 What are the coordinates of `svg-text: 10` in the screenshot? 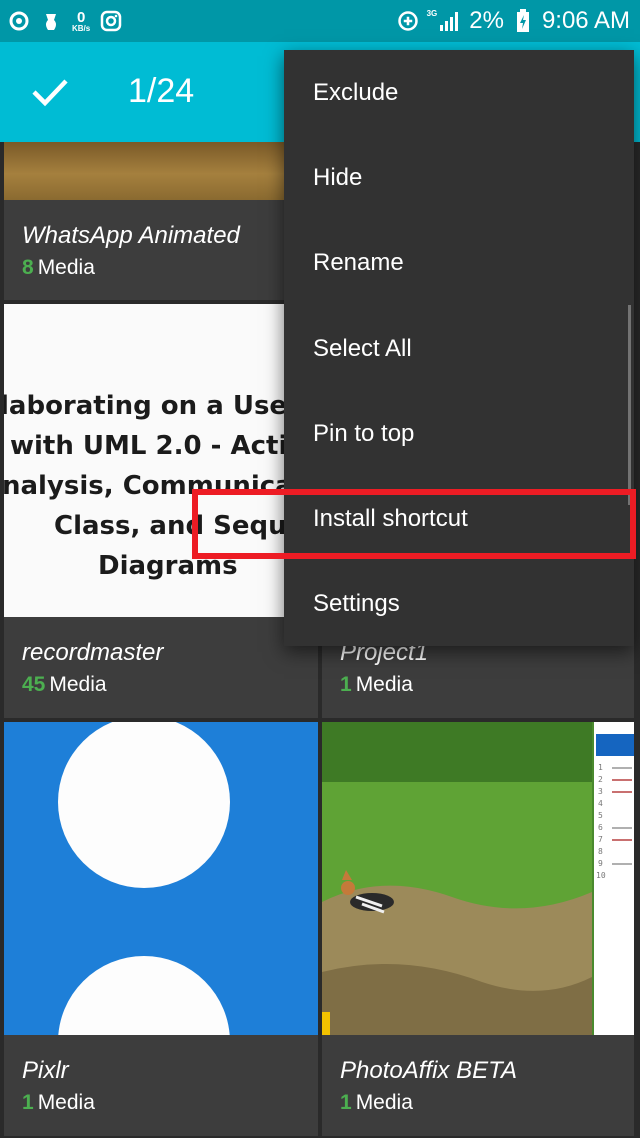 It's located at (601, 875).